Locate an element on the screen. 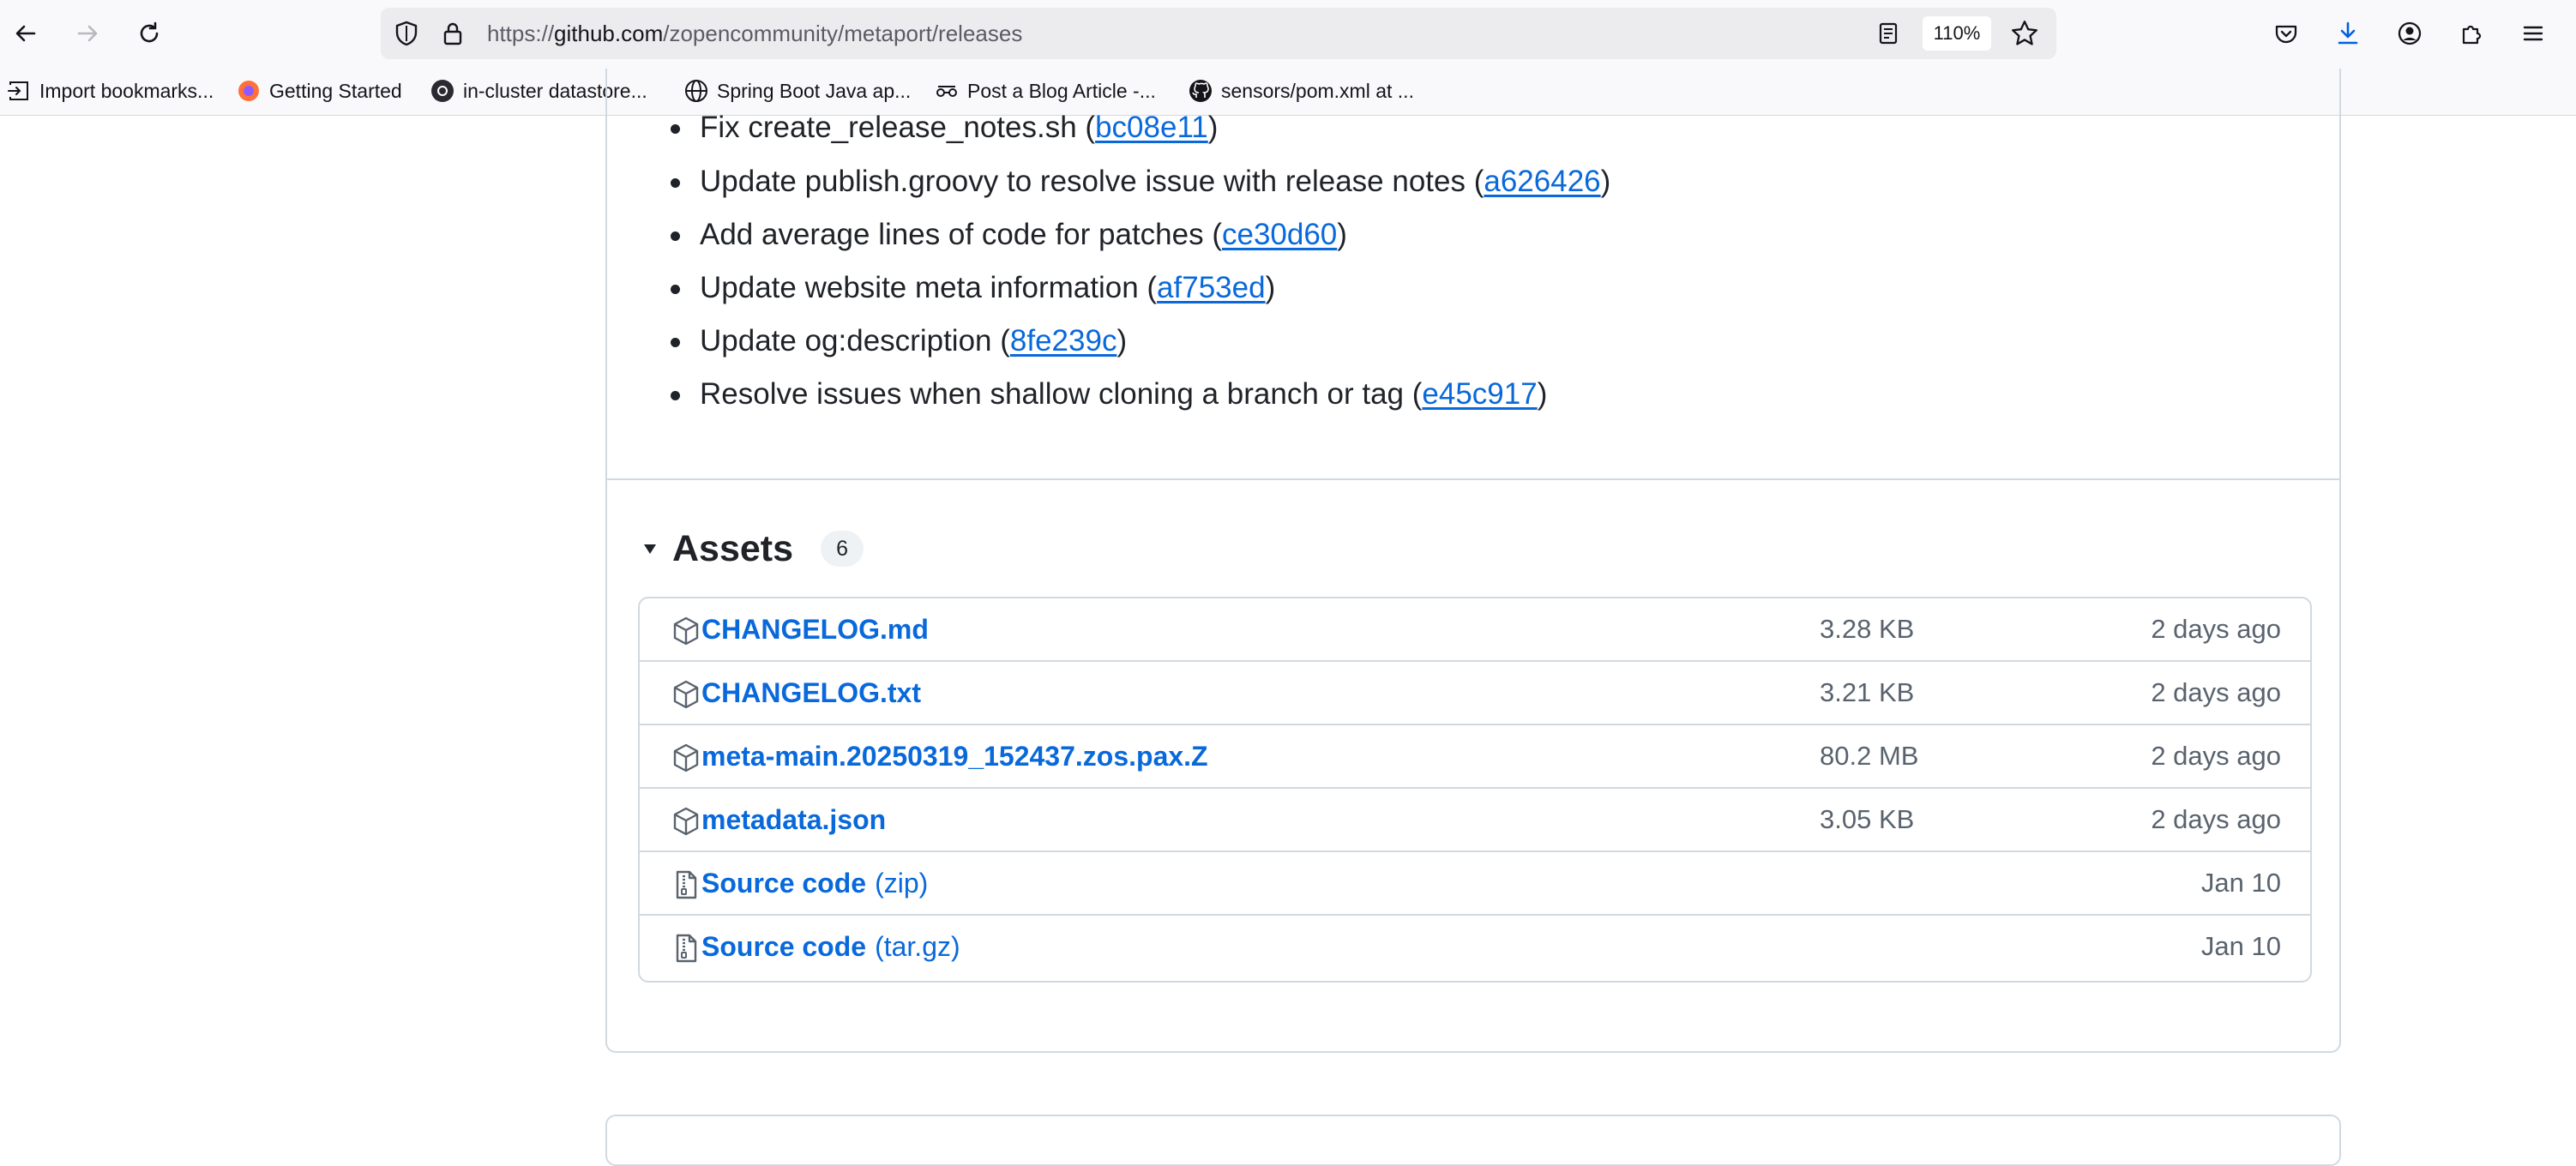 The width and height of the screenshot is (2576, 1166). url-domain: github.com is located at coordinates (609, 33).